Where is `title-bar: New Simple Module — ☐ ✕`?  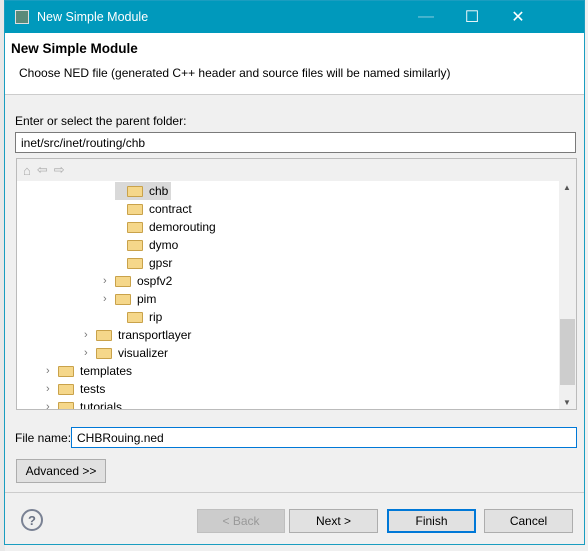 title-bar: New Simple Module — ☐ ✕ is located at coordinates (294, 17).